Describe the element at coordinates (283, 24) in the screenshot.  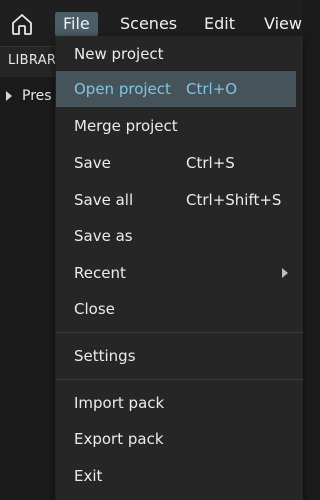
I see `menu-view: View` at that location.